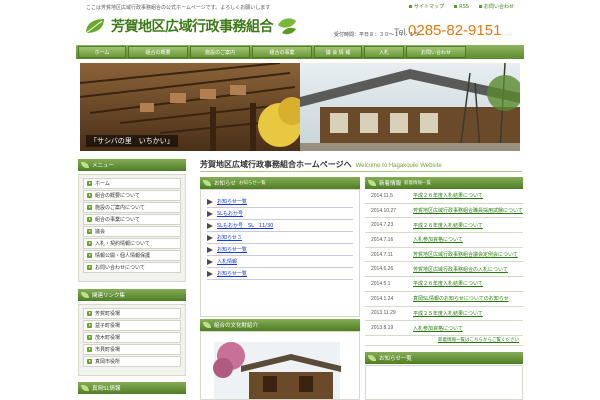 This screenshot has height=400, width=600. Describe the element at coordinates (132, 361) in the screenshot. I see `sidebar-link-moka: 真岡市役所` at that location.